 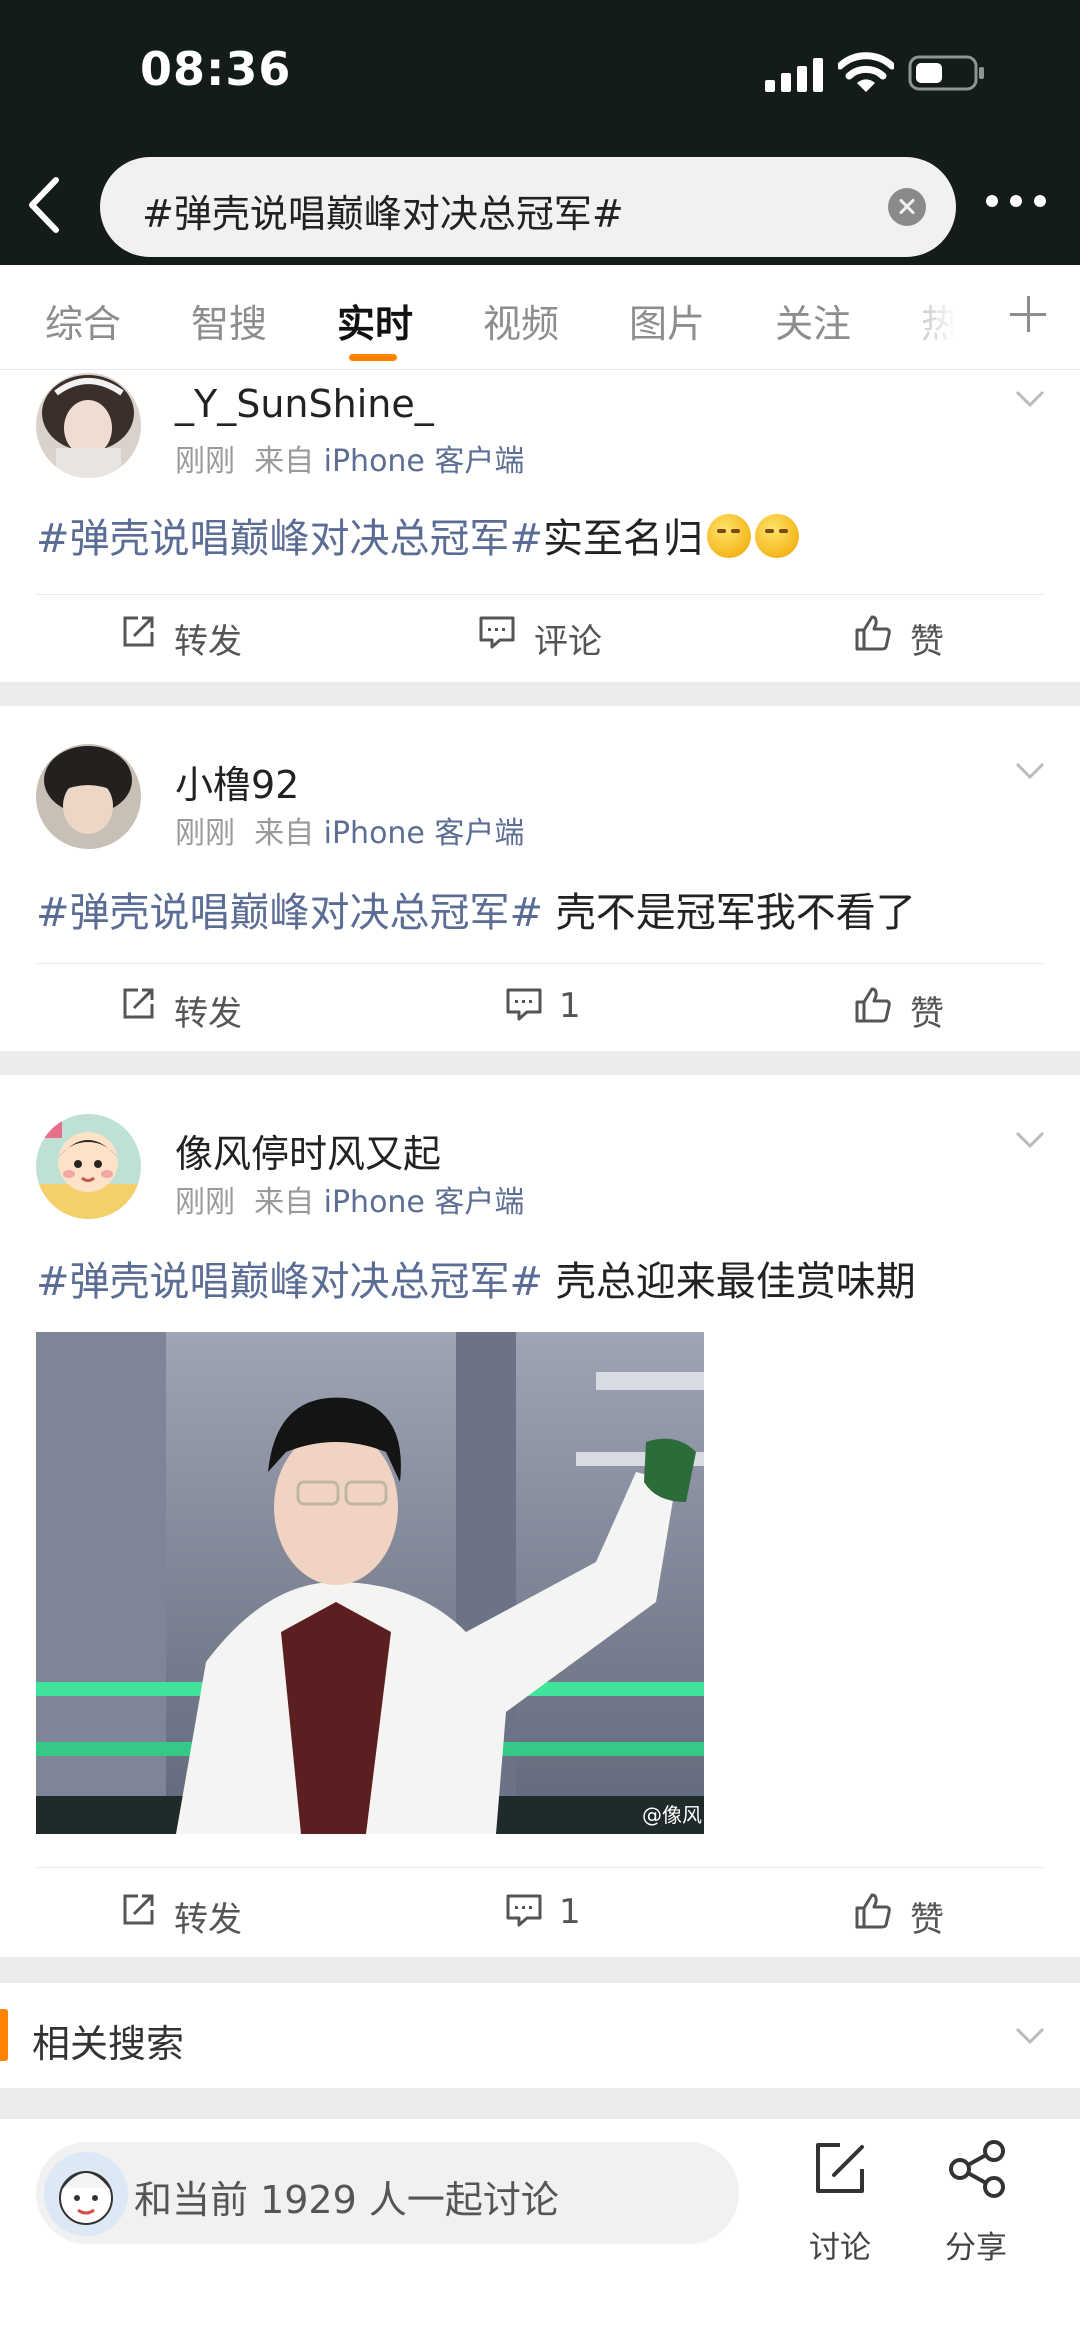 I want to click on post-text: #弹壳说唱巅峰对决总冠军# 壳总迎来最佳赏味期, so click(x=476, y=1278).